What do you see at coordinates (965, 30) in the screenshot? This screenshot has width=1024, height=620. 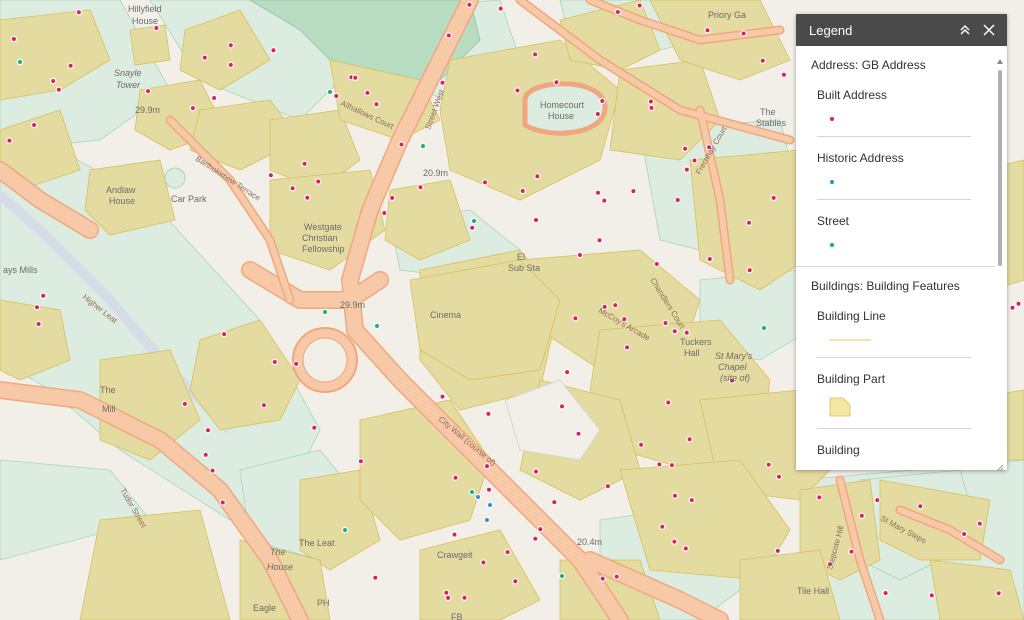 I see `double-chevron-up-icon` at bounding box center [965, 30].